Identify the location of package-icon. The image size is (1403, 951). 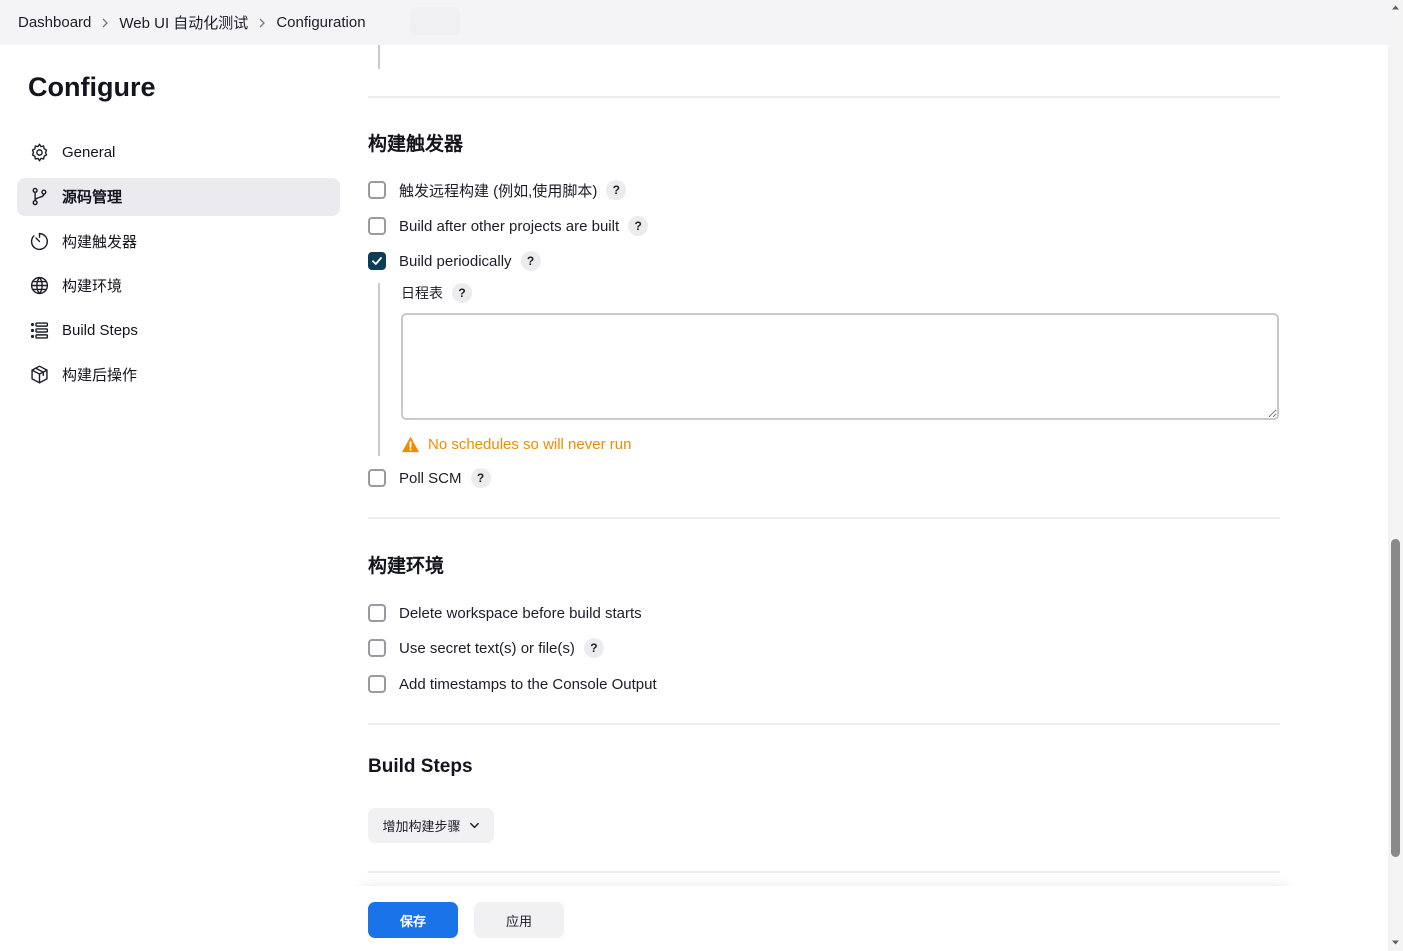
(39, 375).